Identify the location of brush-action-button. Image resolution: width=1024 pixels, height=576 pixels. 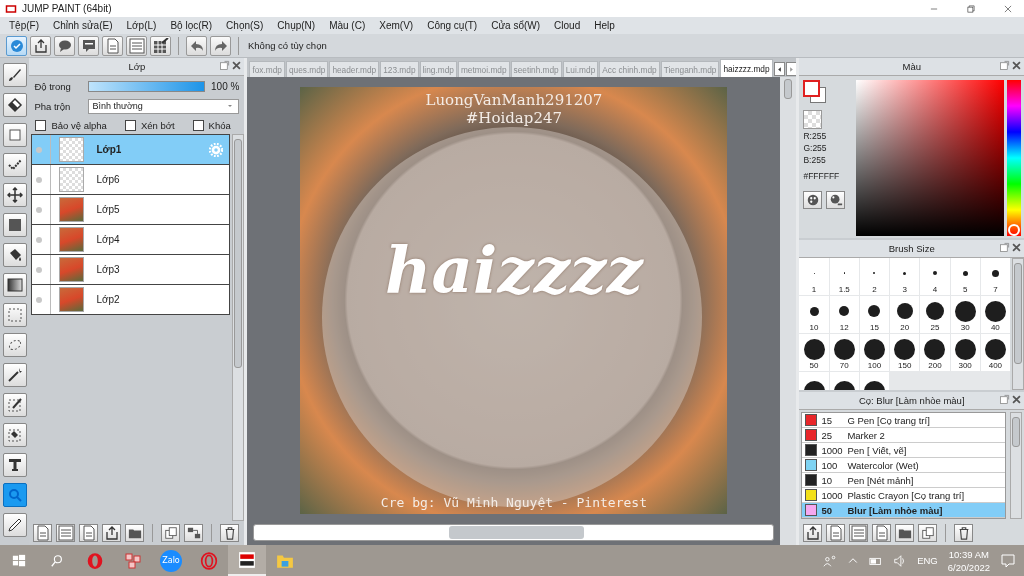
(813, 533).